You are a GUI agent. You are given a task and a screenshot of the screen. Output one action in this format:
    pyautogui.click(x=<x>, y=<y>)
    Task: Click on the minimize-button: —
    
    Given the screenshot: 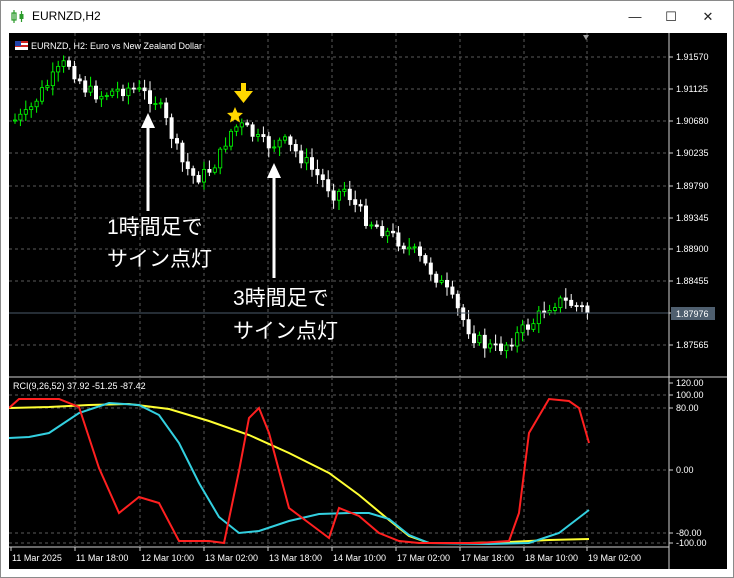 What is the action you would take?
    pyautogui.click(x=635, y=16)
    